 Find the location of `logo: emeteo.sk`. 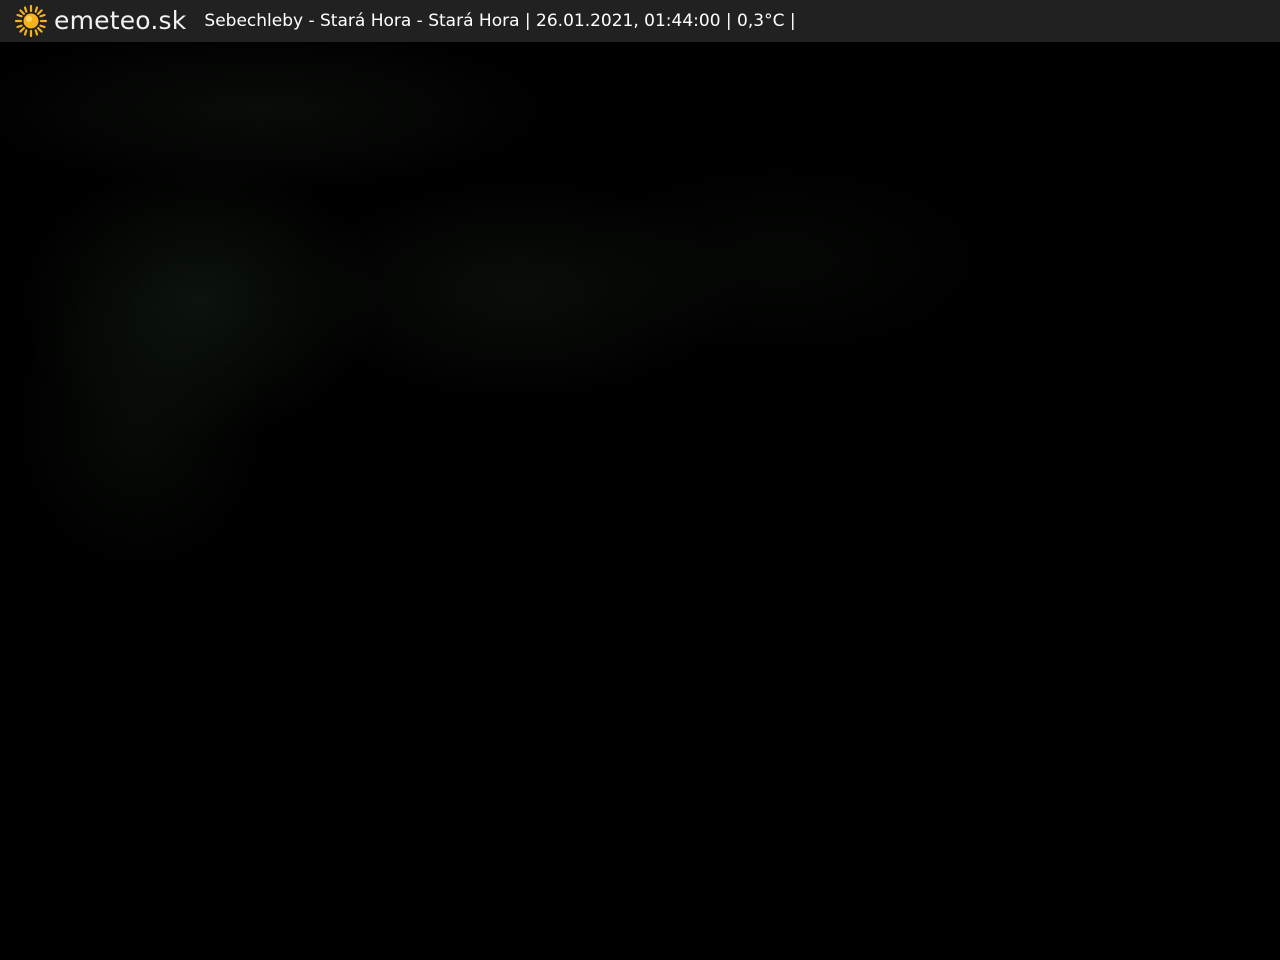

logo: emeteo.sk is located at coordinates (100, 21).